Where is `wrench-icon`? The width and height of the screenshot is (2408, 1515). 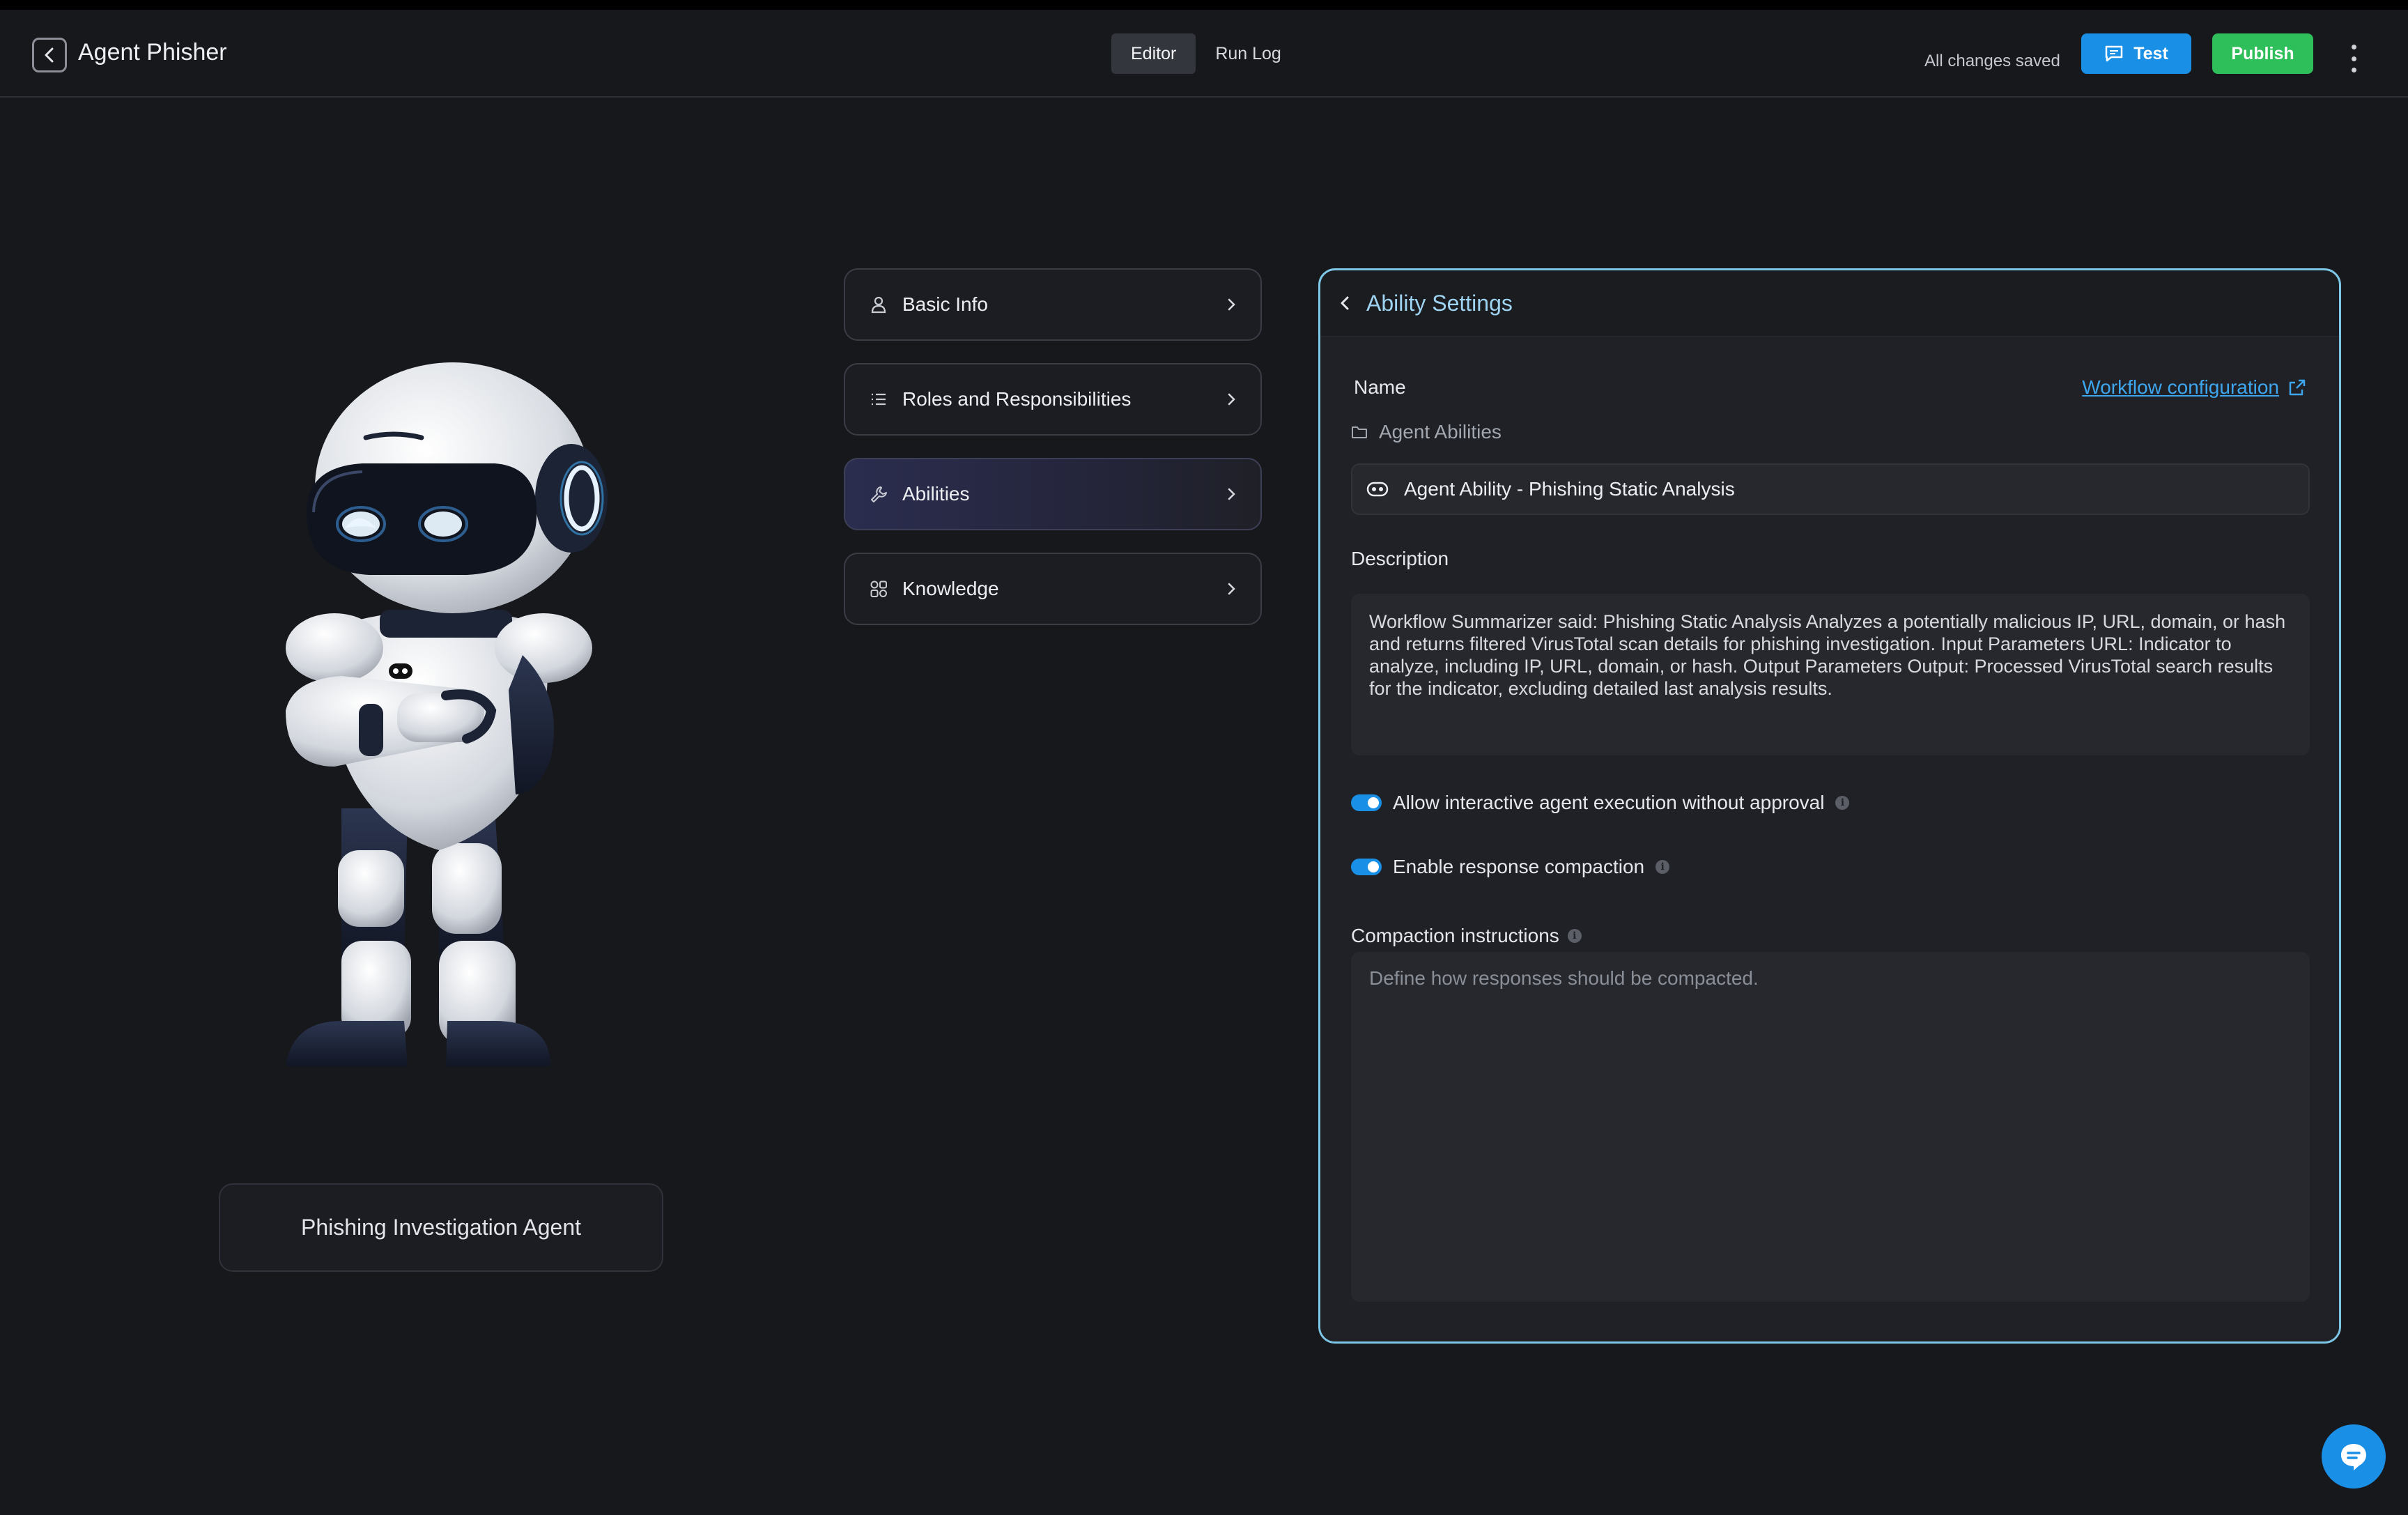
wrench-icon is located at coordinates (879, 494).